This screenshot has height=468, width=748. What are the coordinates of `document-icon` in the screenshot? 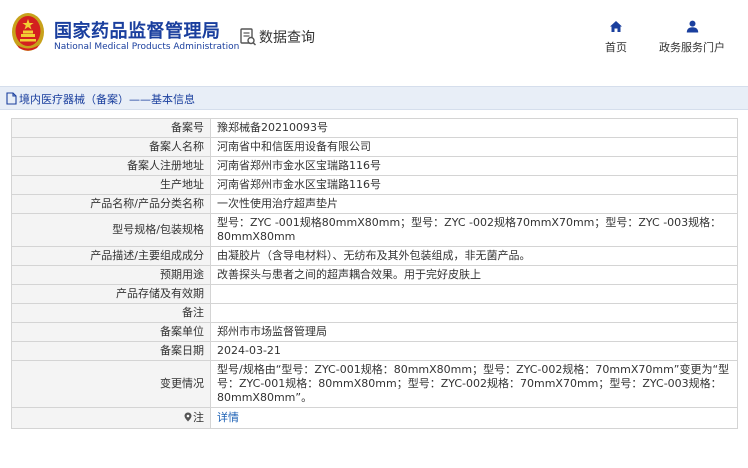 It's located at (11, 98).